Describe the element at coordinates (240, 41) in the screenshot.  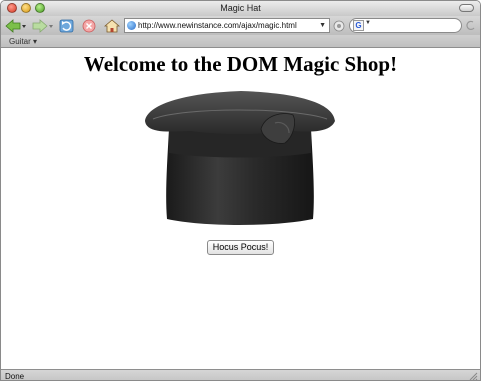
I see `bookmarks-bar: Guitar ▾` at that location.